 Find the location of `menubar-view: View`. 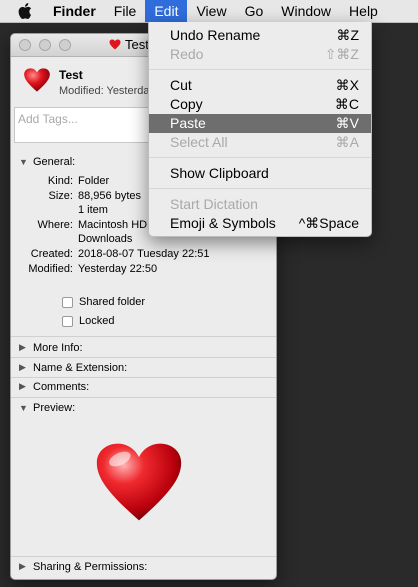

menubar-view: View is located at coordinates (211, 11).